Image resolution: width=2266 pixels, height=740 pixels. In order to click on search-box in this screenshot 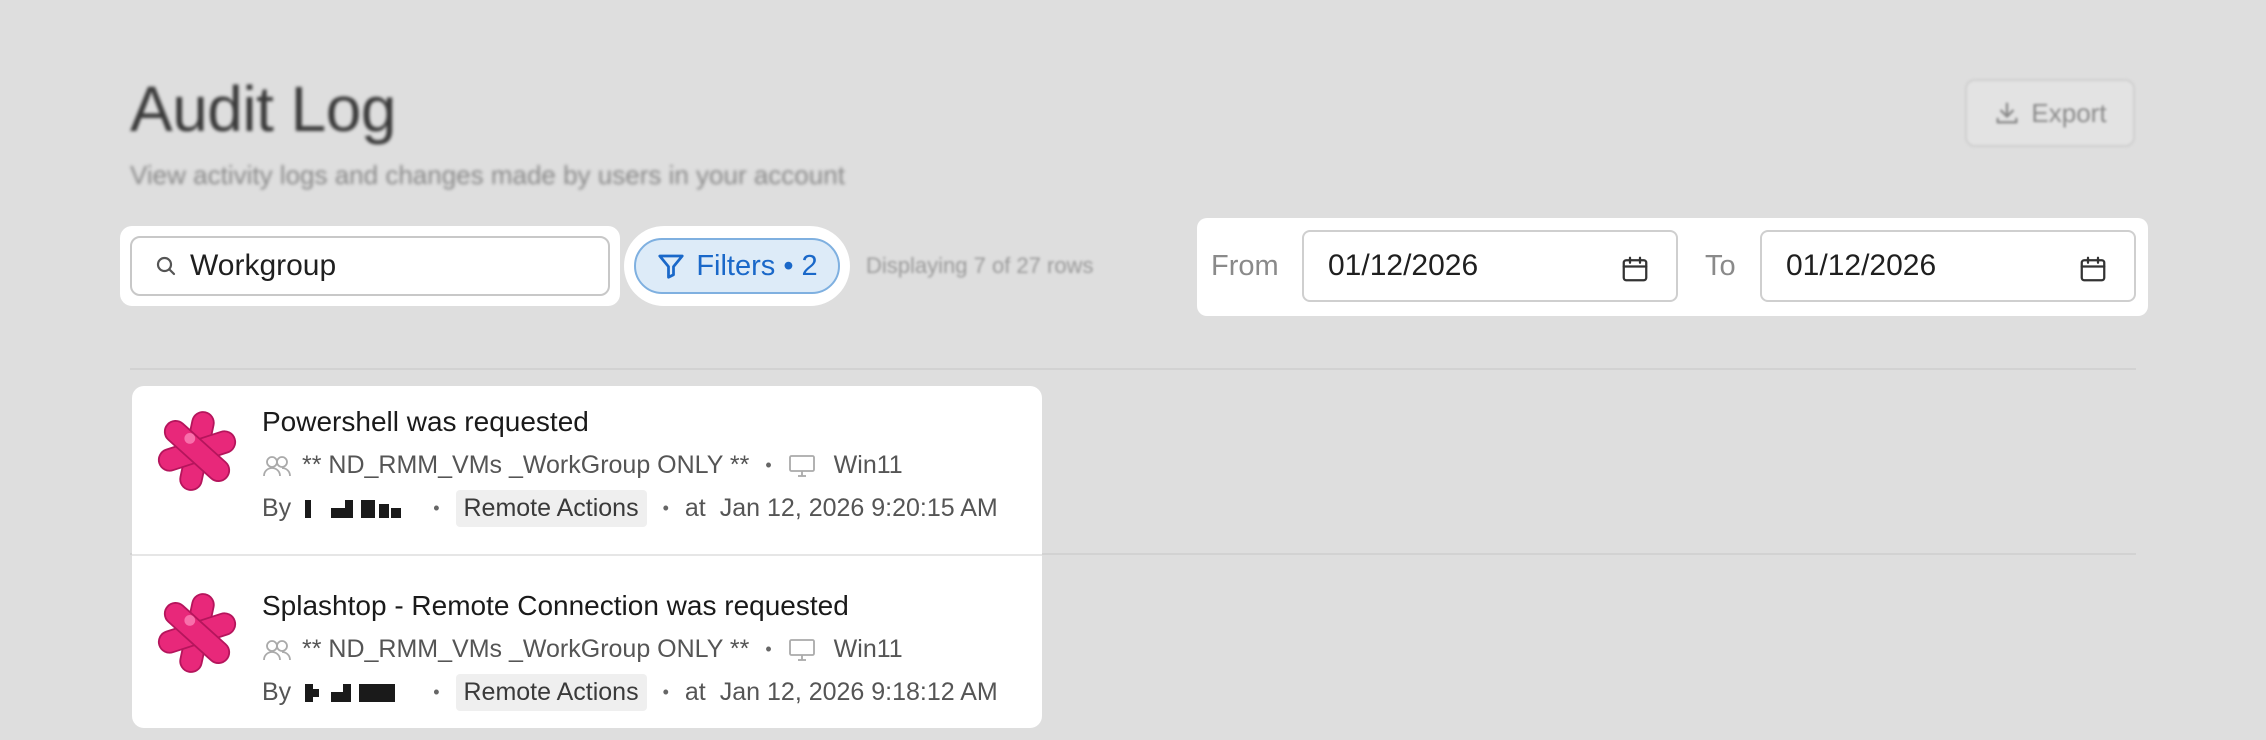, I will do `click(370, 266)`.